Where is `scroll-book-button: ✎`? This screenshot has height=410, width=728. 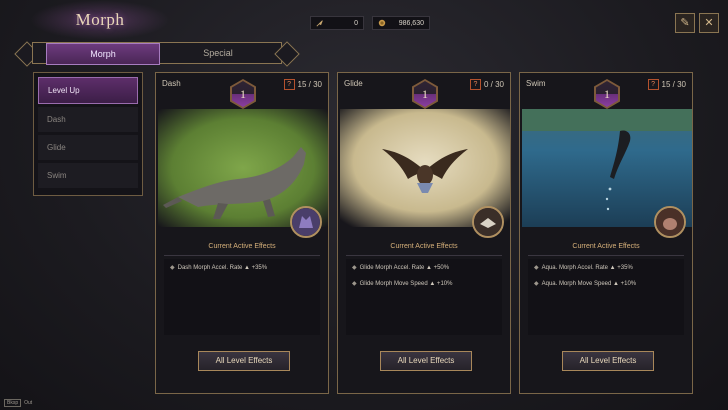
scroll-book-button: ✎ is located at coordinates (685, 23).